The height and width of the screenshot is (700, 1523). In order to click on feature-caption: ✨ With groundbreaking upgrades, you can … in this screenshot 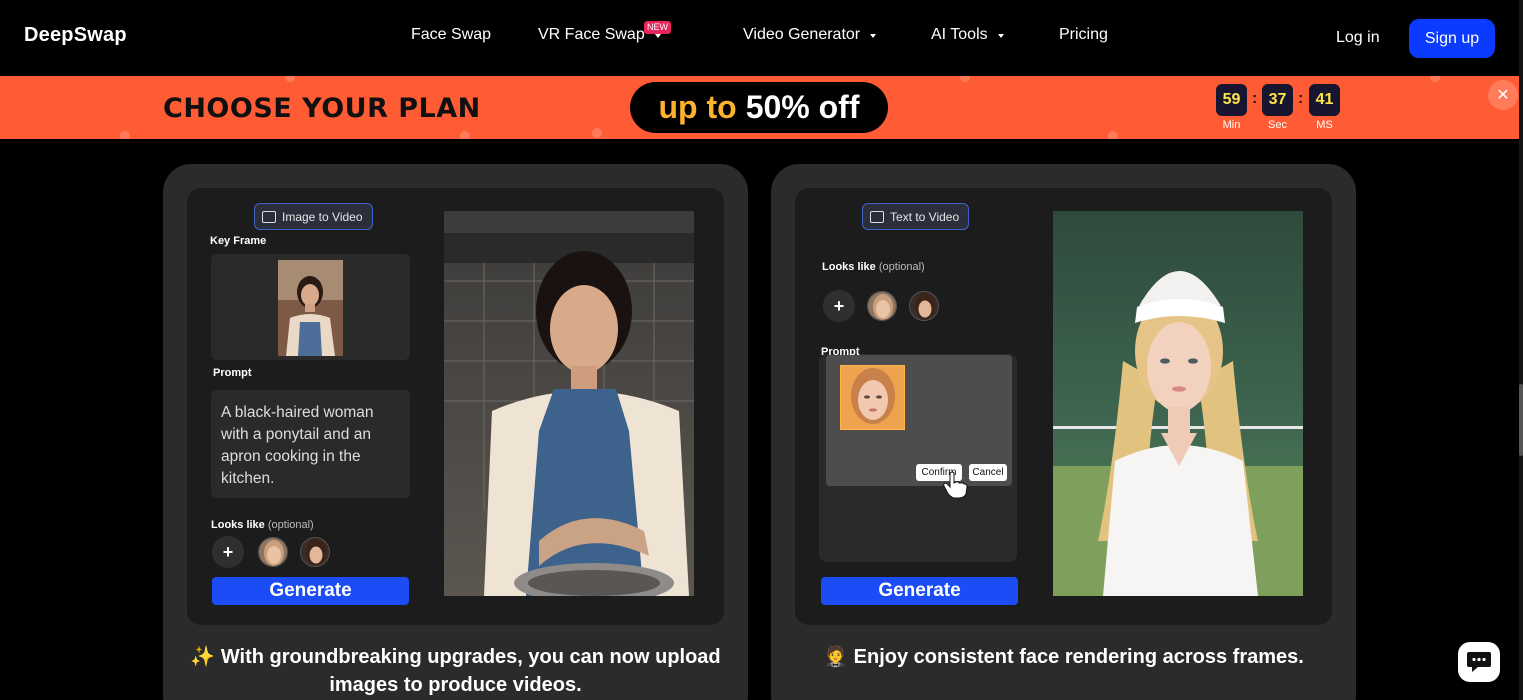, I will do `click(455, 671)`.